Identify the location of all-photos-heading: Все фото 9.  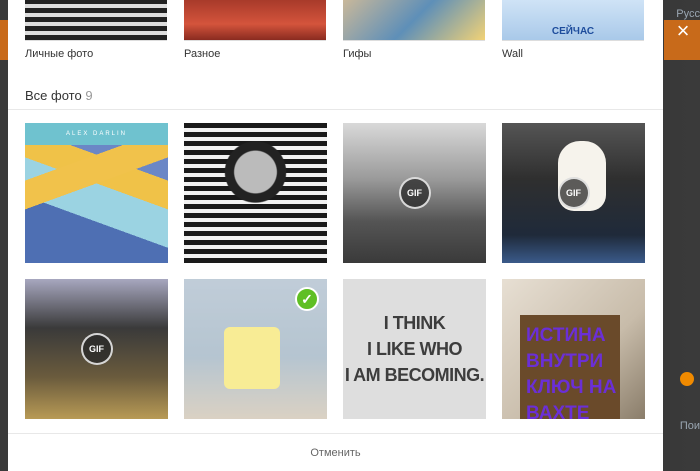
(59, 95).